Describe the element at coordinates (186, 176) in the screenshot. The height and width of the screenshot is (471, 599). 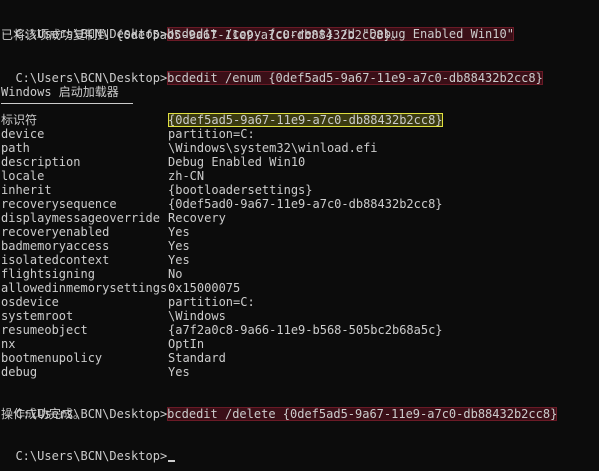
I see `entry-value: zh-CN` at that location.